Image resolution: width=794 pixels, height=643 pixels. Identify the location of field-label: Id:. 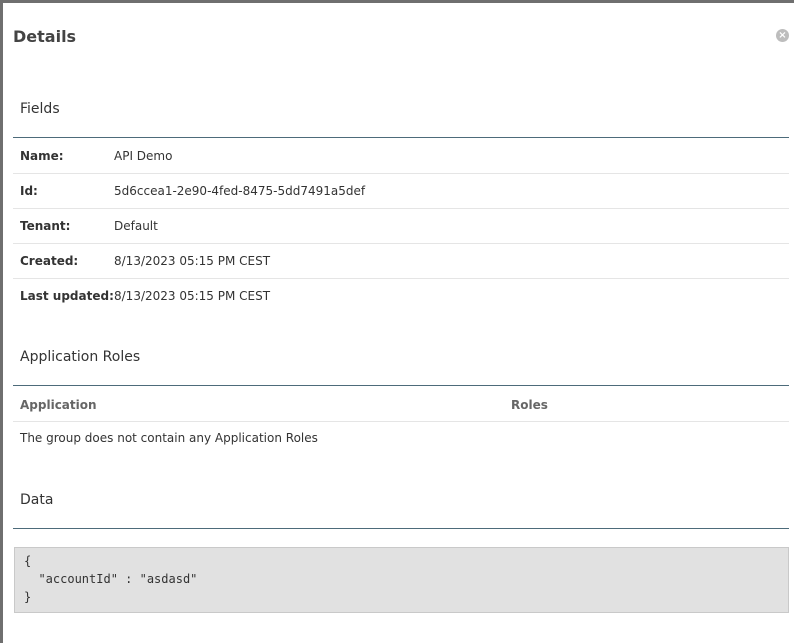
(29, 191).